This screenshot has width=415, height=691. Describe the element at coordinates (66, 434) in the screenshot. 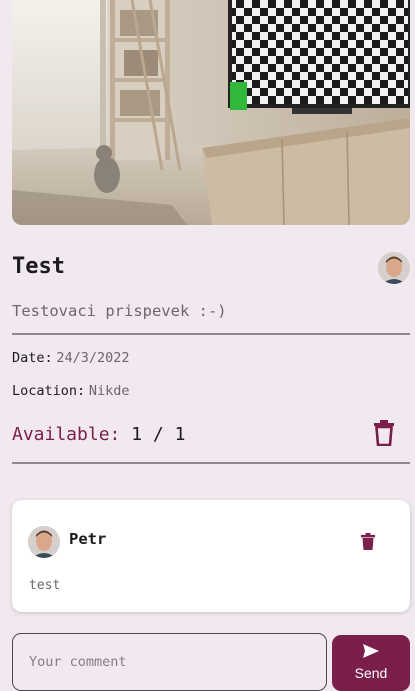

I see `available-label: Available:` at that location.